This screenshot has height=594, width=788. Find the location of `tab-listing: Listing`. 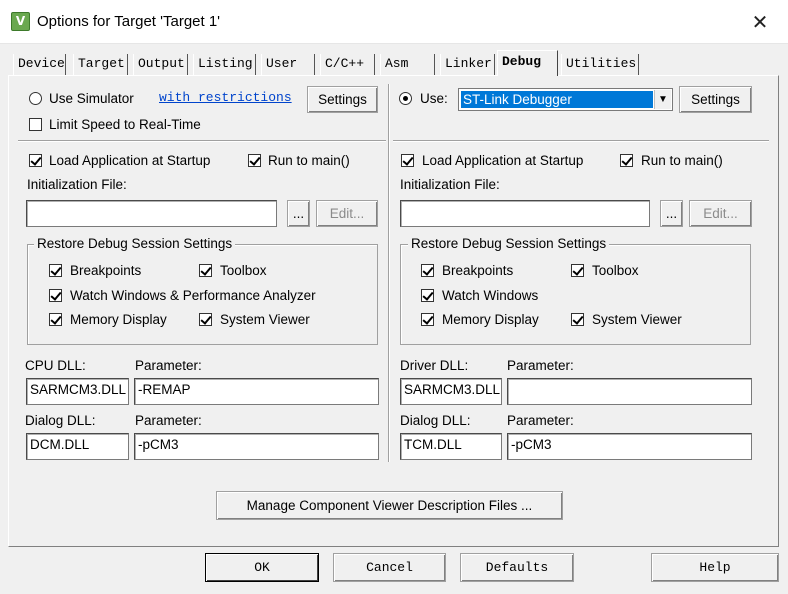

tab-listing: Listing is located at coordinates (224, 64).